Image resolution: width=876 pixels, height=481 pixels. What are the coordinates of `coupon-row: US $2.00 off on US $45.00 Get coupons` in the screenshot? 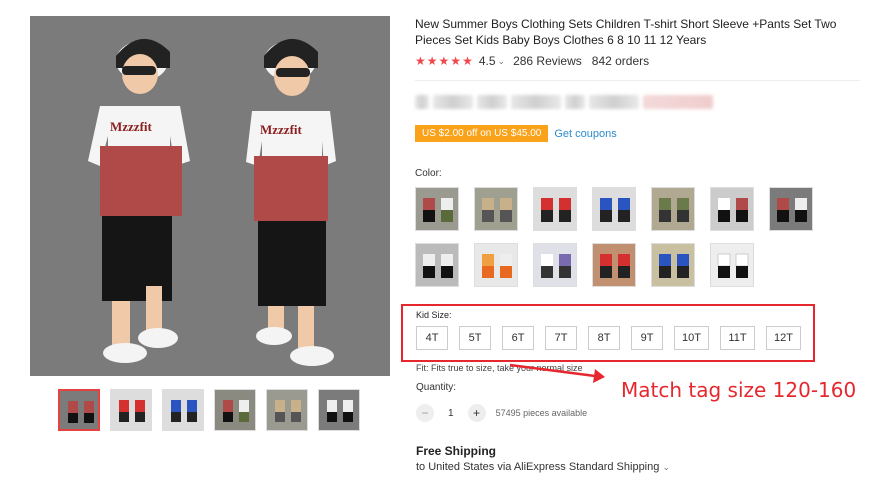 It's located at (637, 133).